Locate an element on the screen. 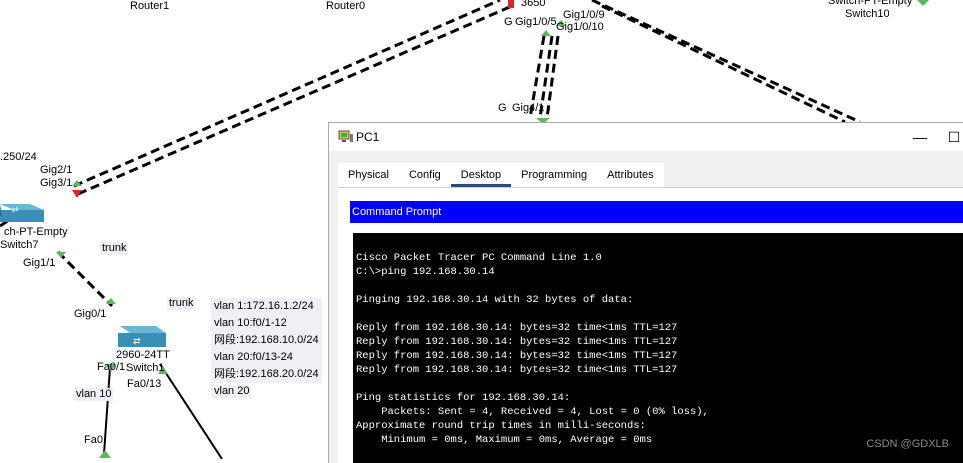 This screenshot has width=963, height=463. port-label-gig2-1: Gig2/1 is located at coordinates (56, 170).